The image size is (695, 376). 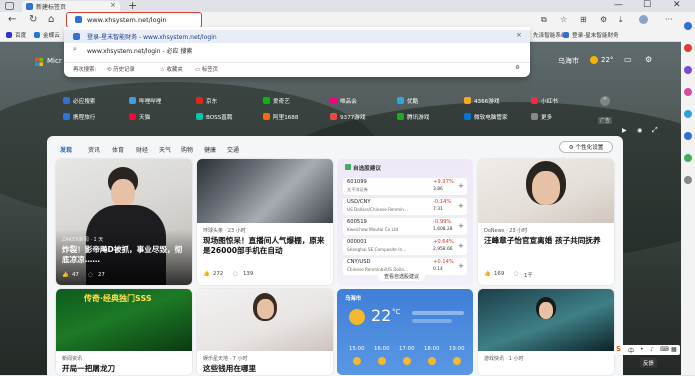 I want to click on downloads-icon: ⤓, so click(x=621, y=20).